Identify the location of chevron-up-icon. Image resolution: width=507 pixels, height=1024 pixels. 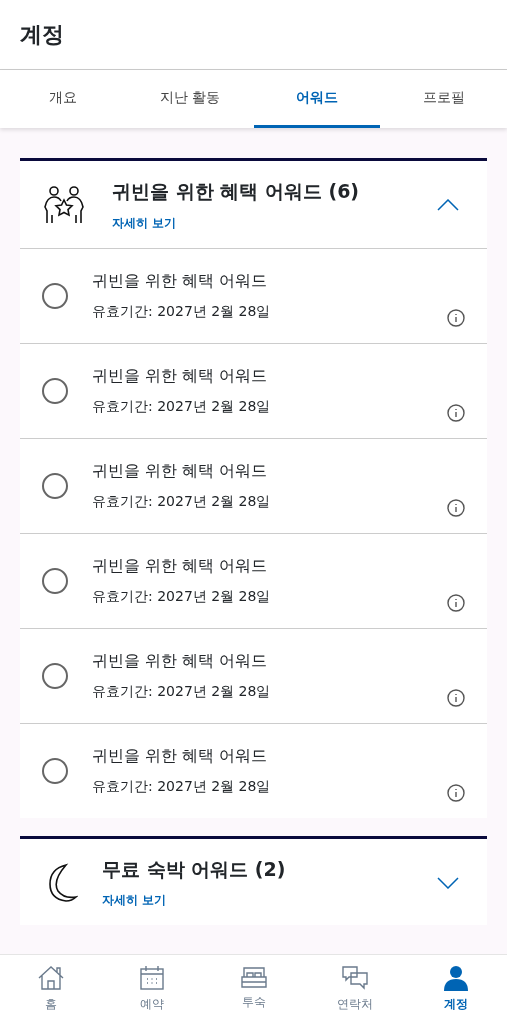
(448, 205).